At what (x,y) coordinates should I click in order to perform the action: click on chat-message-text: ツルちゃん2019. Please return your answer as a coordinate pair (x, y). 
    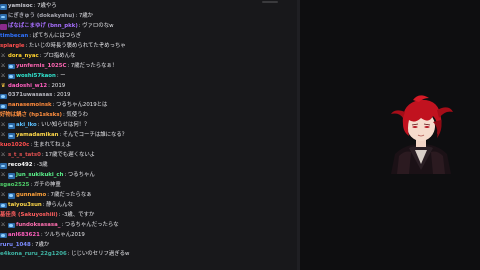
    Looking at the image, I should click on (64, 234).